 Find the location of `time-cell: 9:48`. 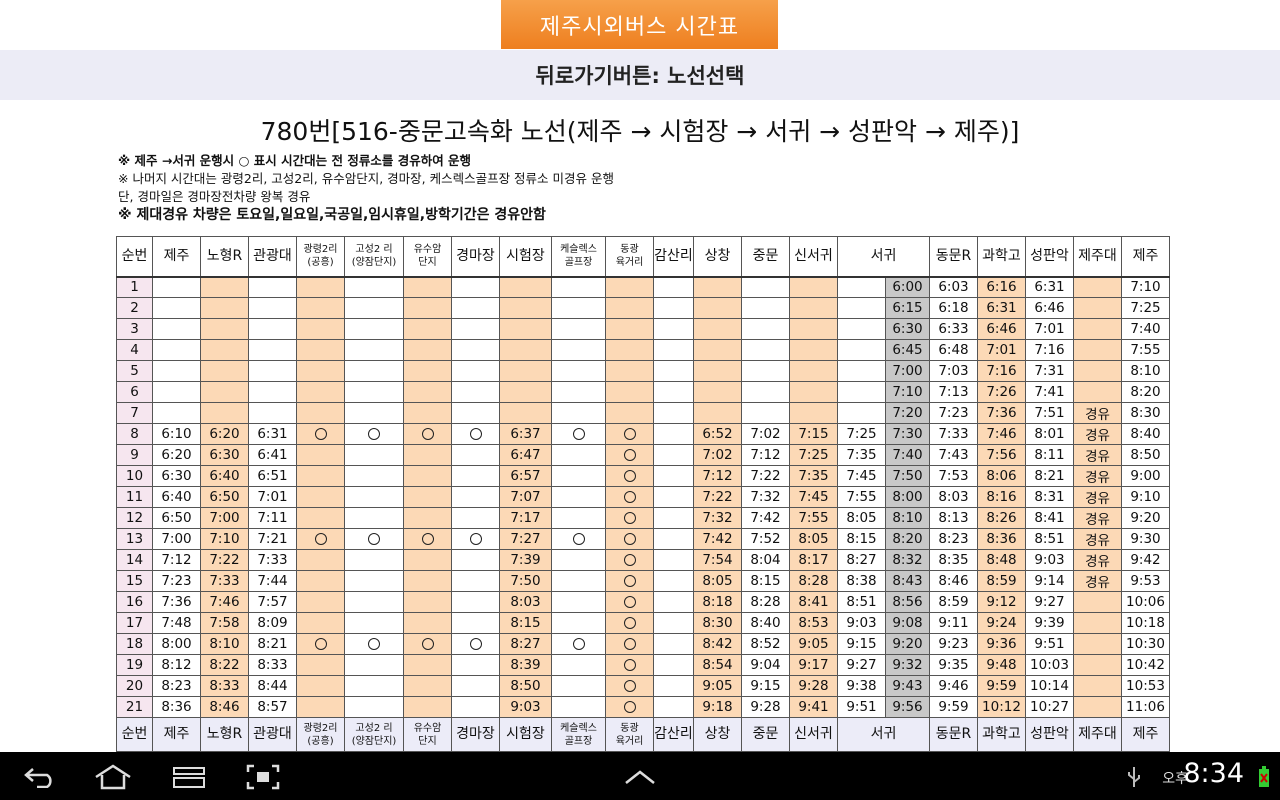

time-cell: 9:48 is located at coordinates (1001, 665).